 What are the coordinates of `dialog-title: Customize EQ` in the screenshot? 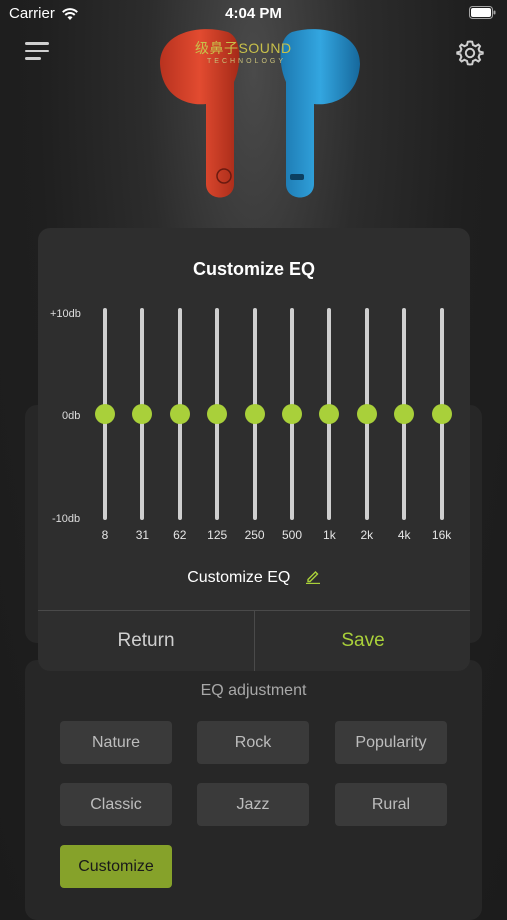 It's located at (254, 269).